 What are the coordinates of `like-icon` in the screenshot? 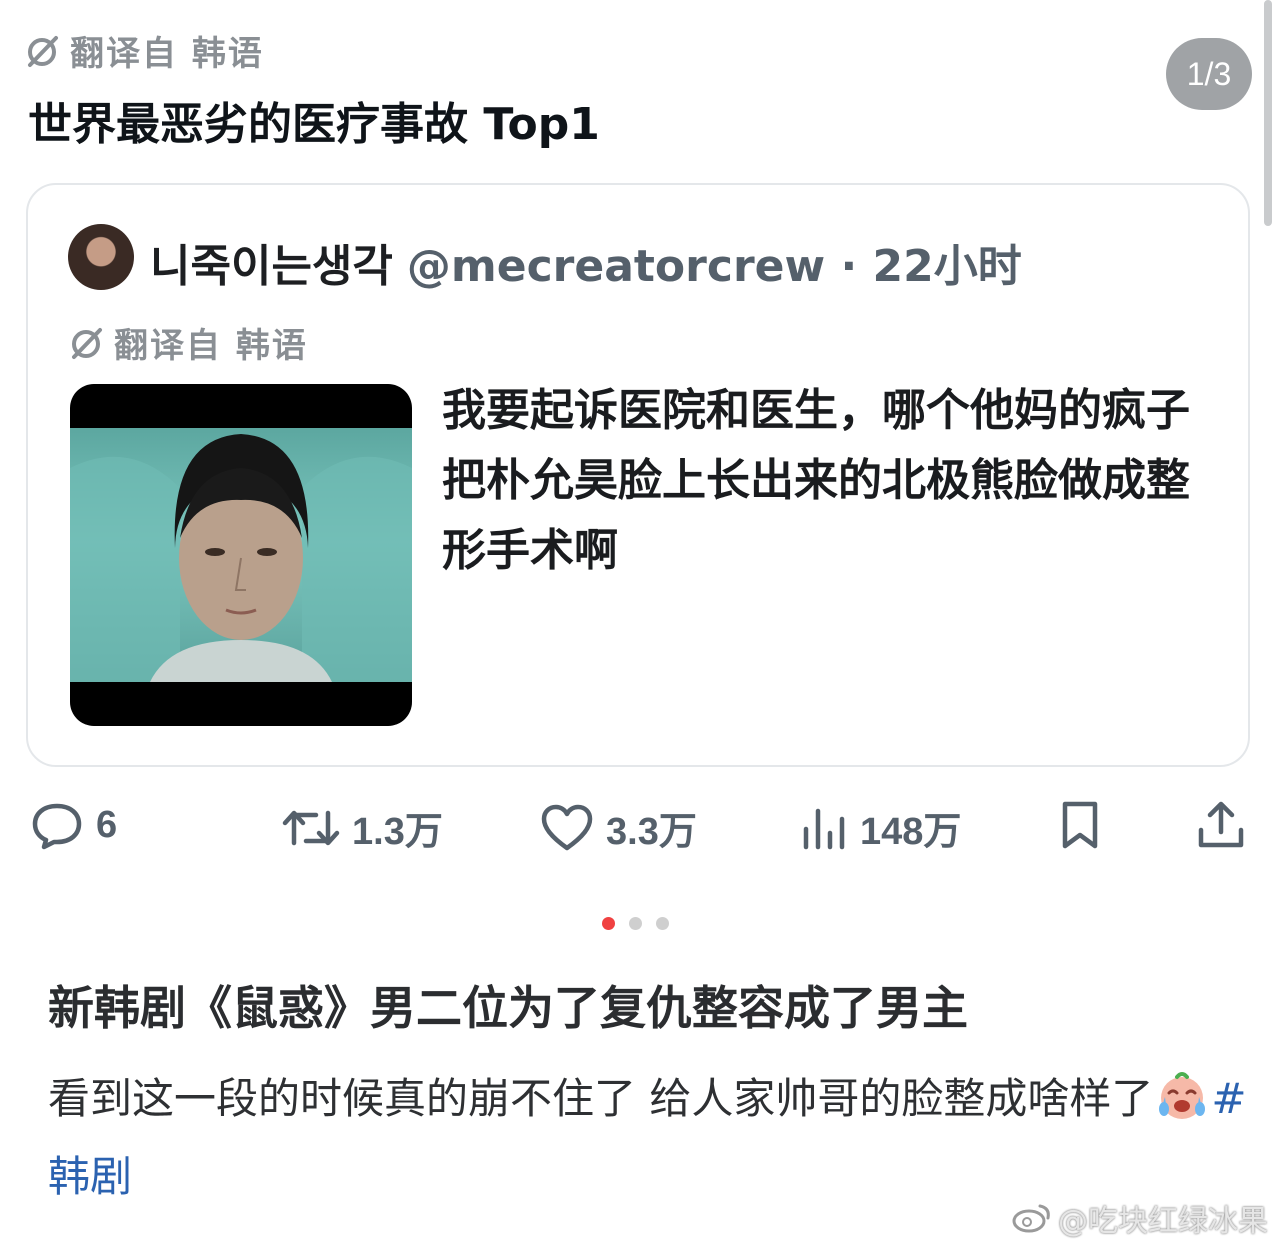 It's located at (567, 827).